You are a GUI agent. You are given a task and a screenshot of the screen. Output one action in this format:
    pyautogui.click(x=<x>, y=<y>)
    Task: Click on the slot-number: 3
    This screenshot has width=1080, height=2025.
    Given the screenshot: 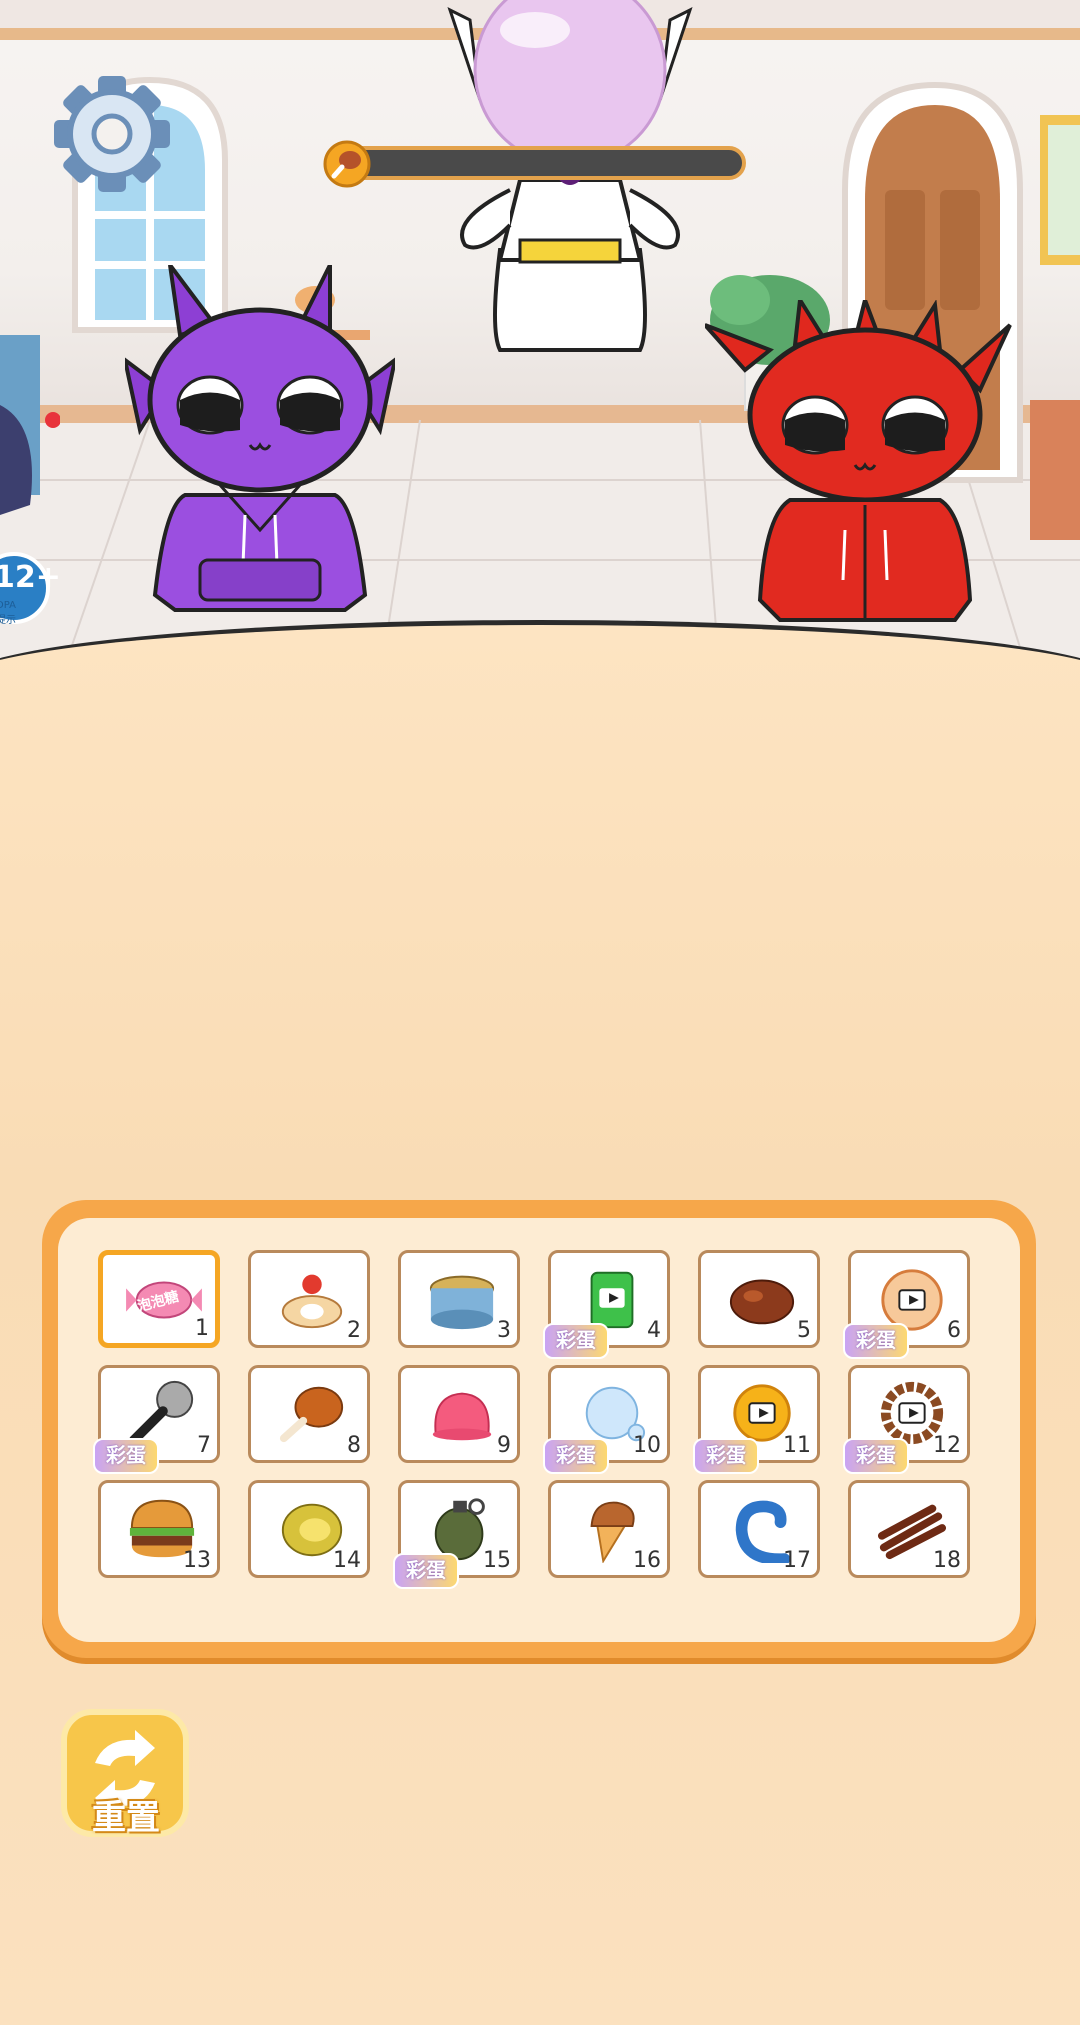 What is the action you would take?
    pyautogui.click(x=504, y=1330)
    